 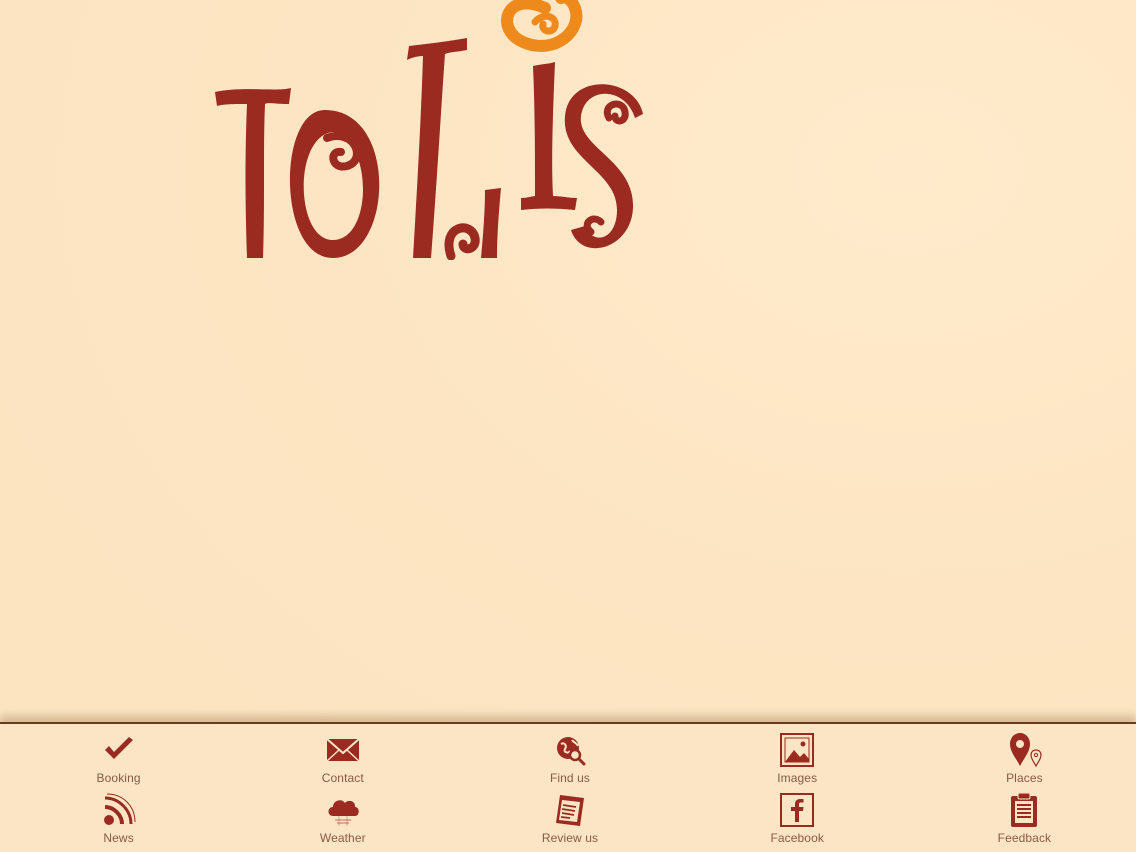 I want to click on facebook-icon, so click(x=797, y=810).